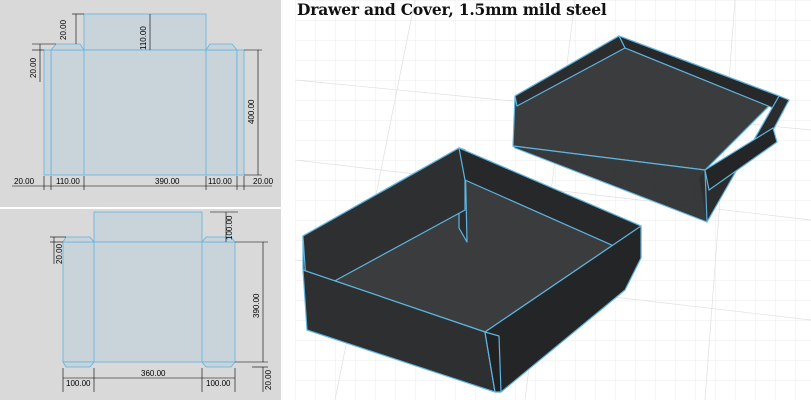 The image size is (811, 400). I want to click on top-dim-bottom-left: 20.00, so click(24, 181).